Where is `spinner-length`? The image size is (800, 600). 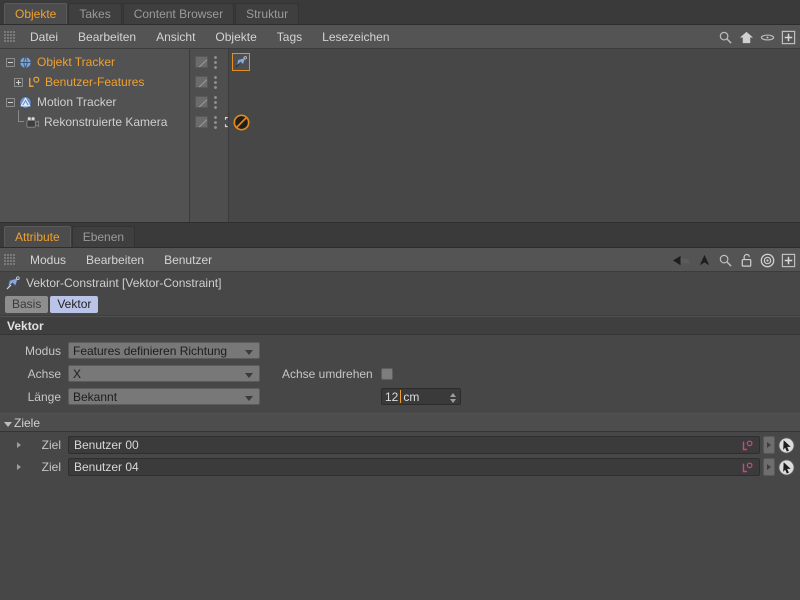 spinner-length is located at coordinates (452, 397).